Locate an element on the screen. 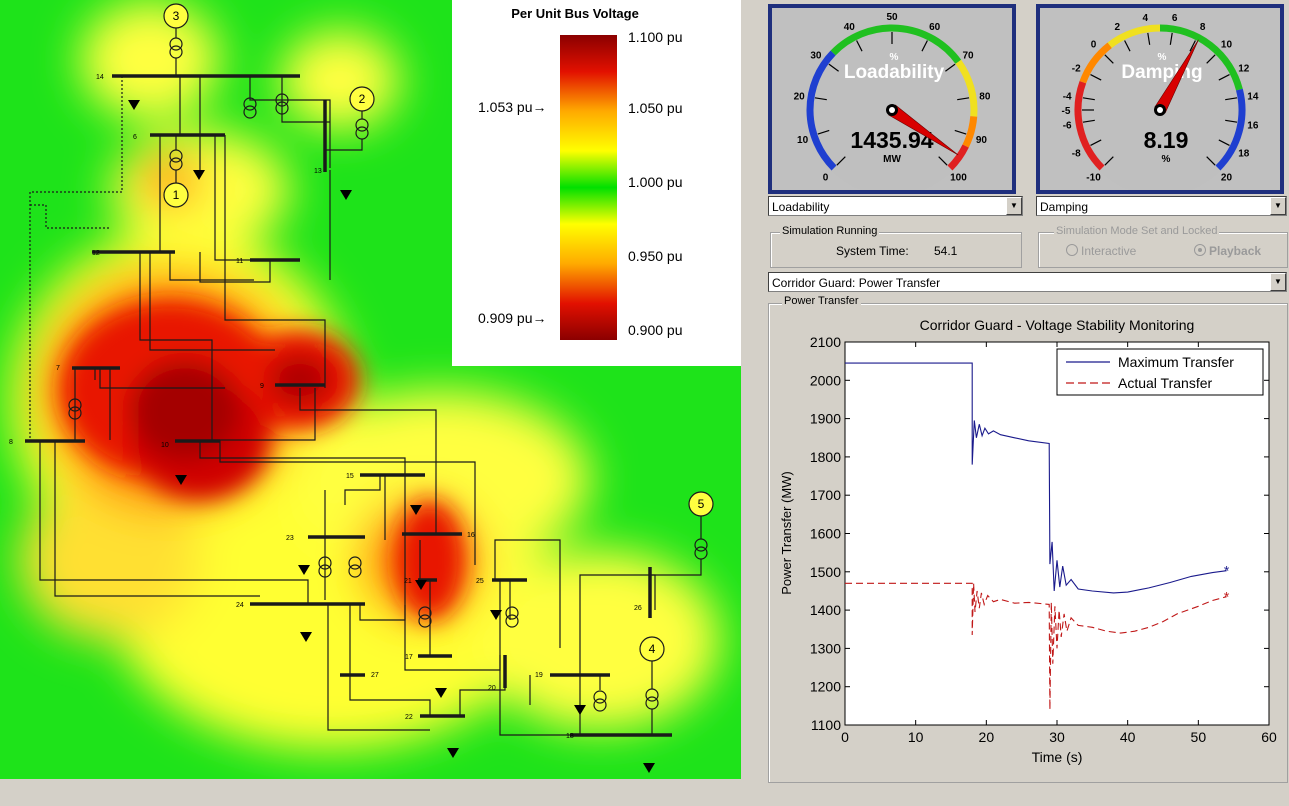 Image resolution: width=1289 pixels, height=806 pixels. bus-label: 17 is located at coordinates (409, 657).